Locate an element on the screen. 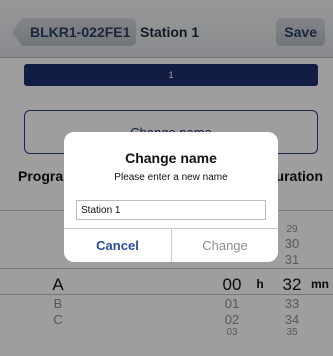 Image resolution: width=333 pixels, height=356 pixels. cancel-button: Cancel is located at coordinates (117, 245).